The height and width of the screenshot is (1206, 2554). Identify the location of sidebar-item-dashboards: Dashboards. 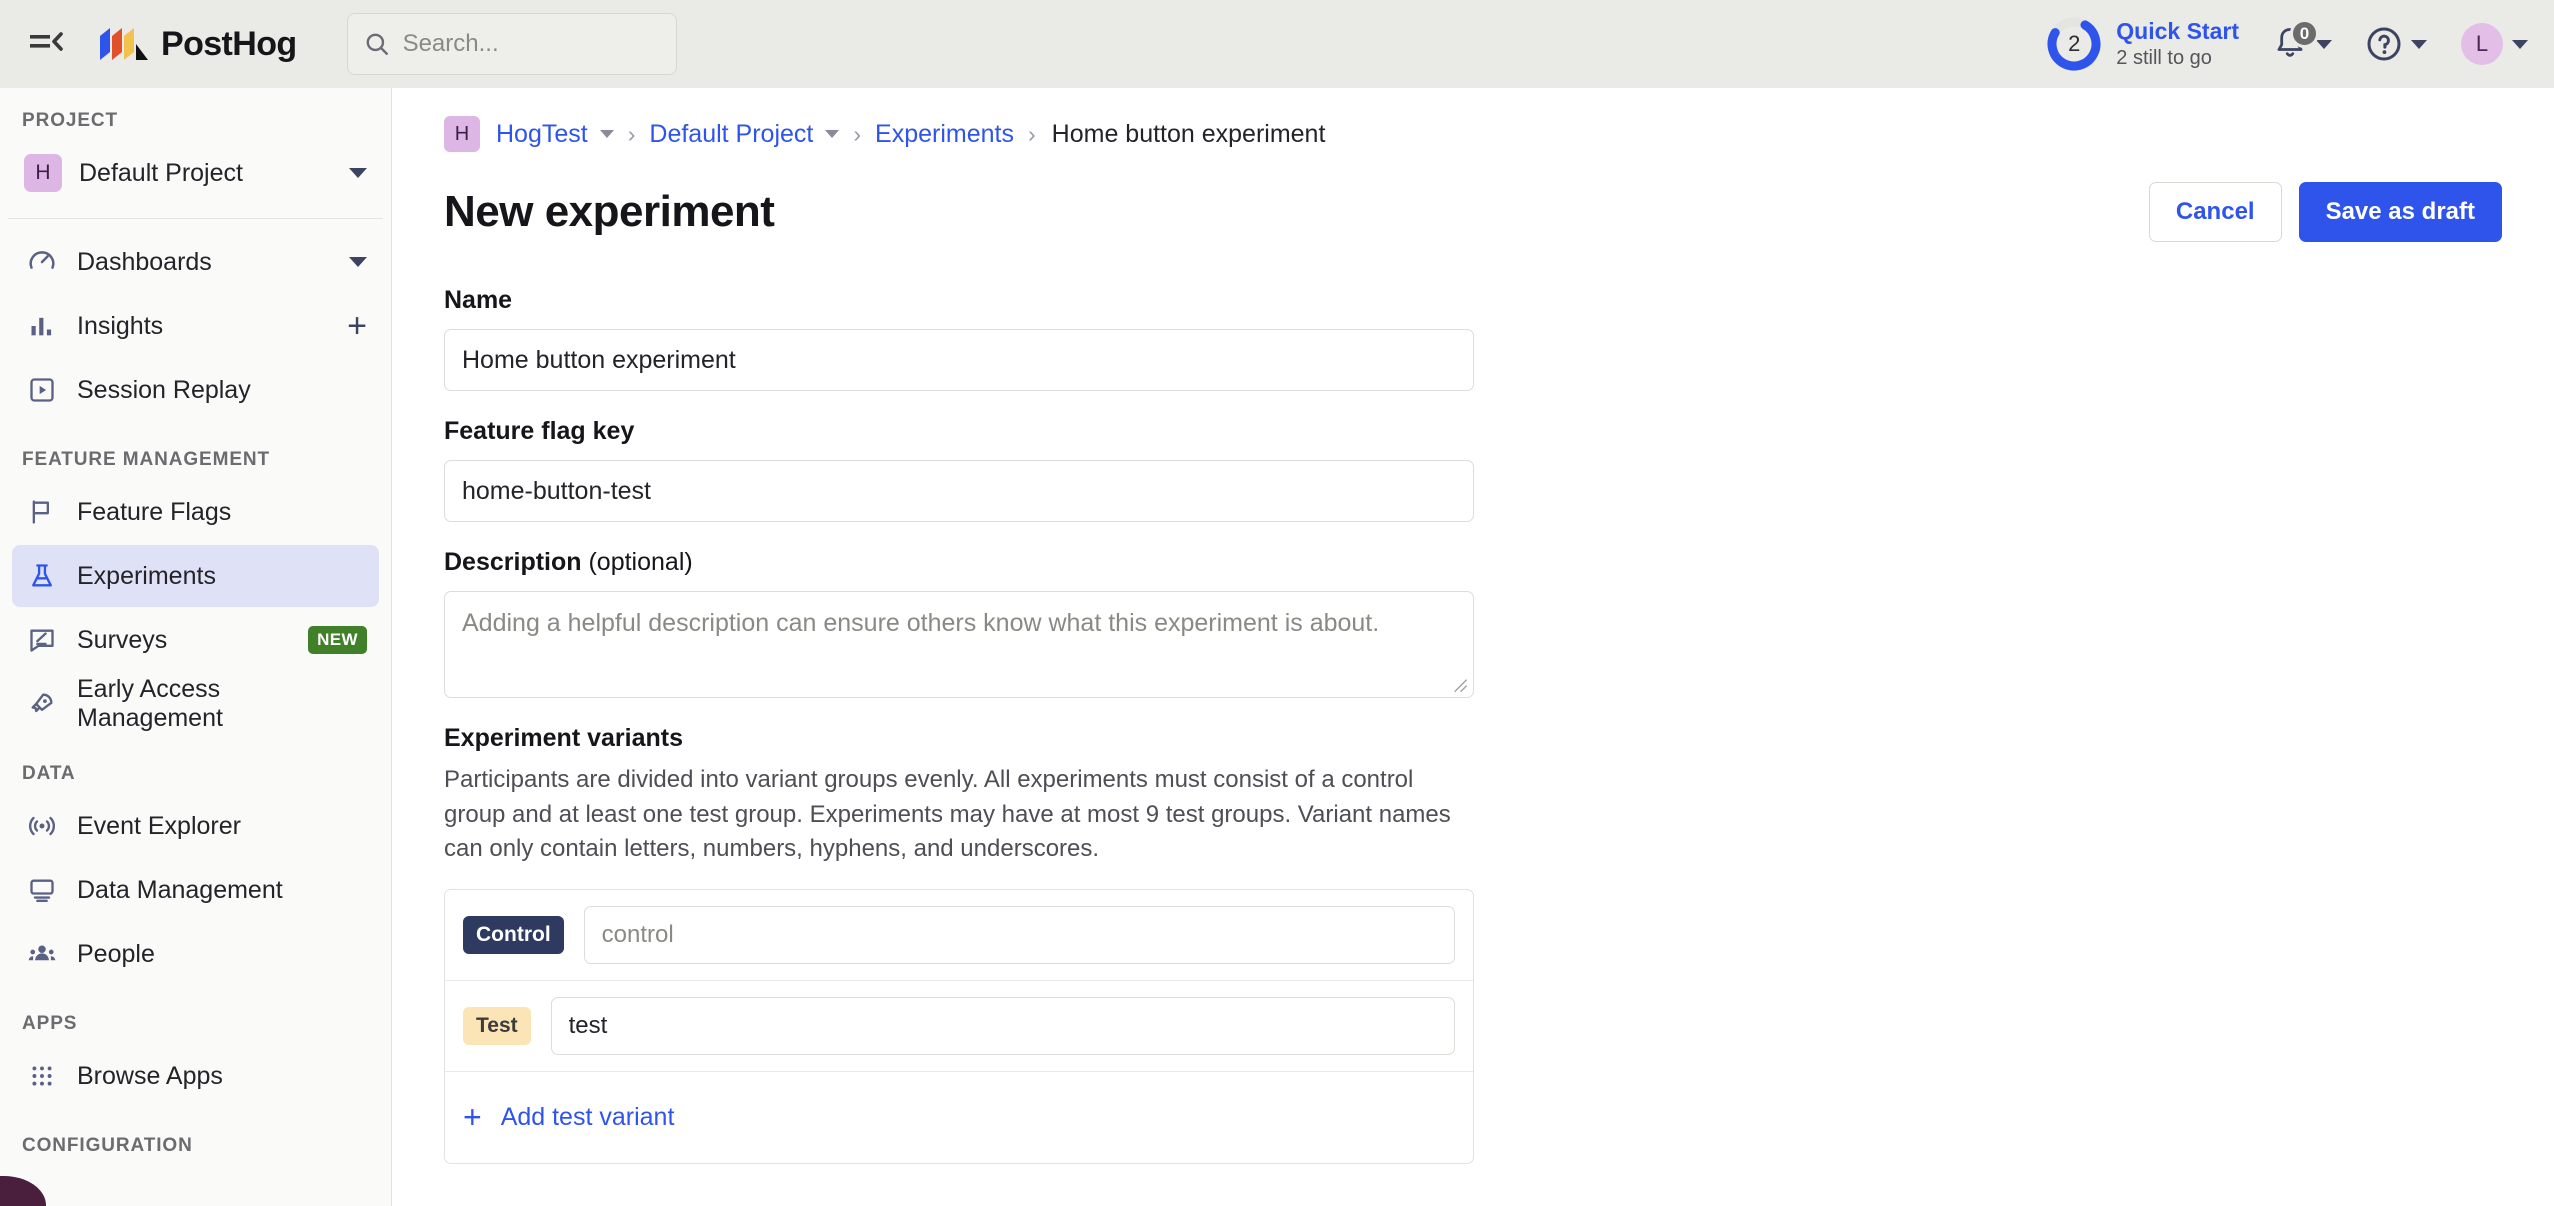
(195, 262).